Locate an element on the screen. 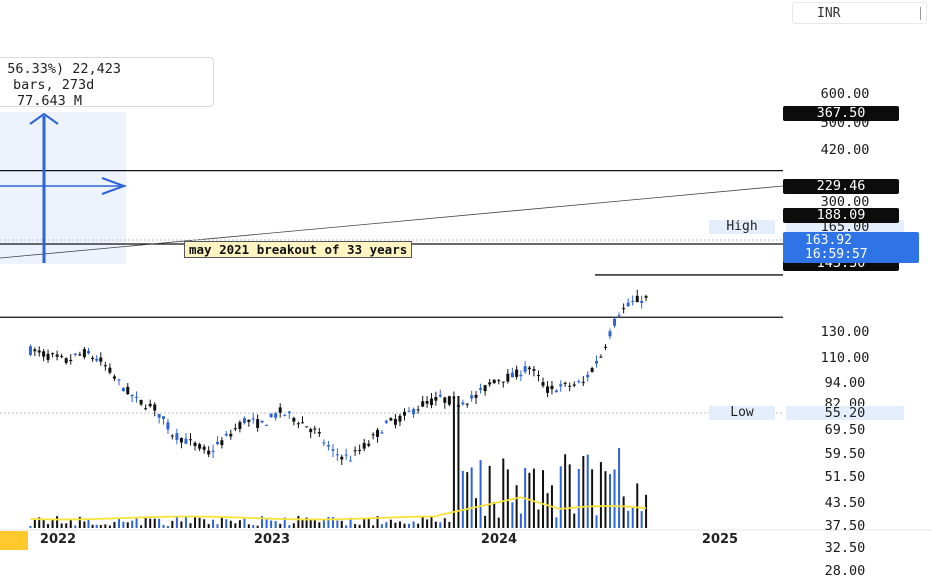 Image resolution: width=932 pixels, height=579 pixels. level-badge-229: 229.46 is located at coordinates (841, 186).